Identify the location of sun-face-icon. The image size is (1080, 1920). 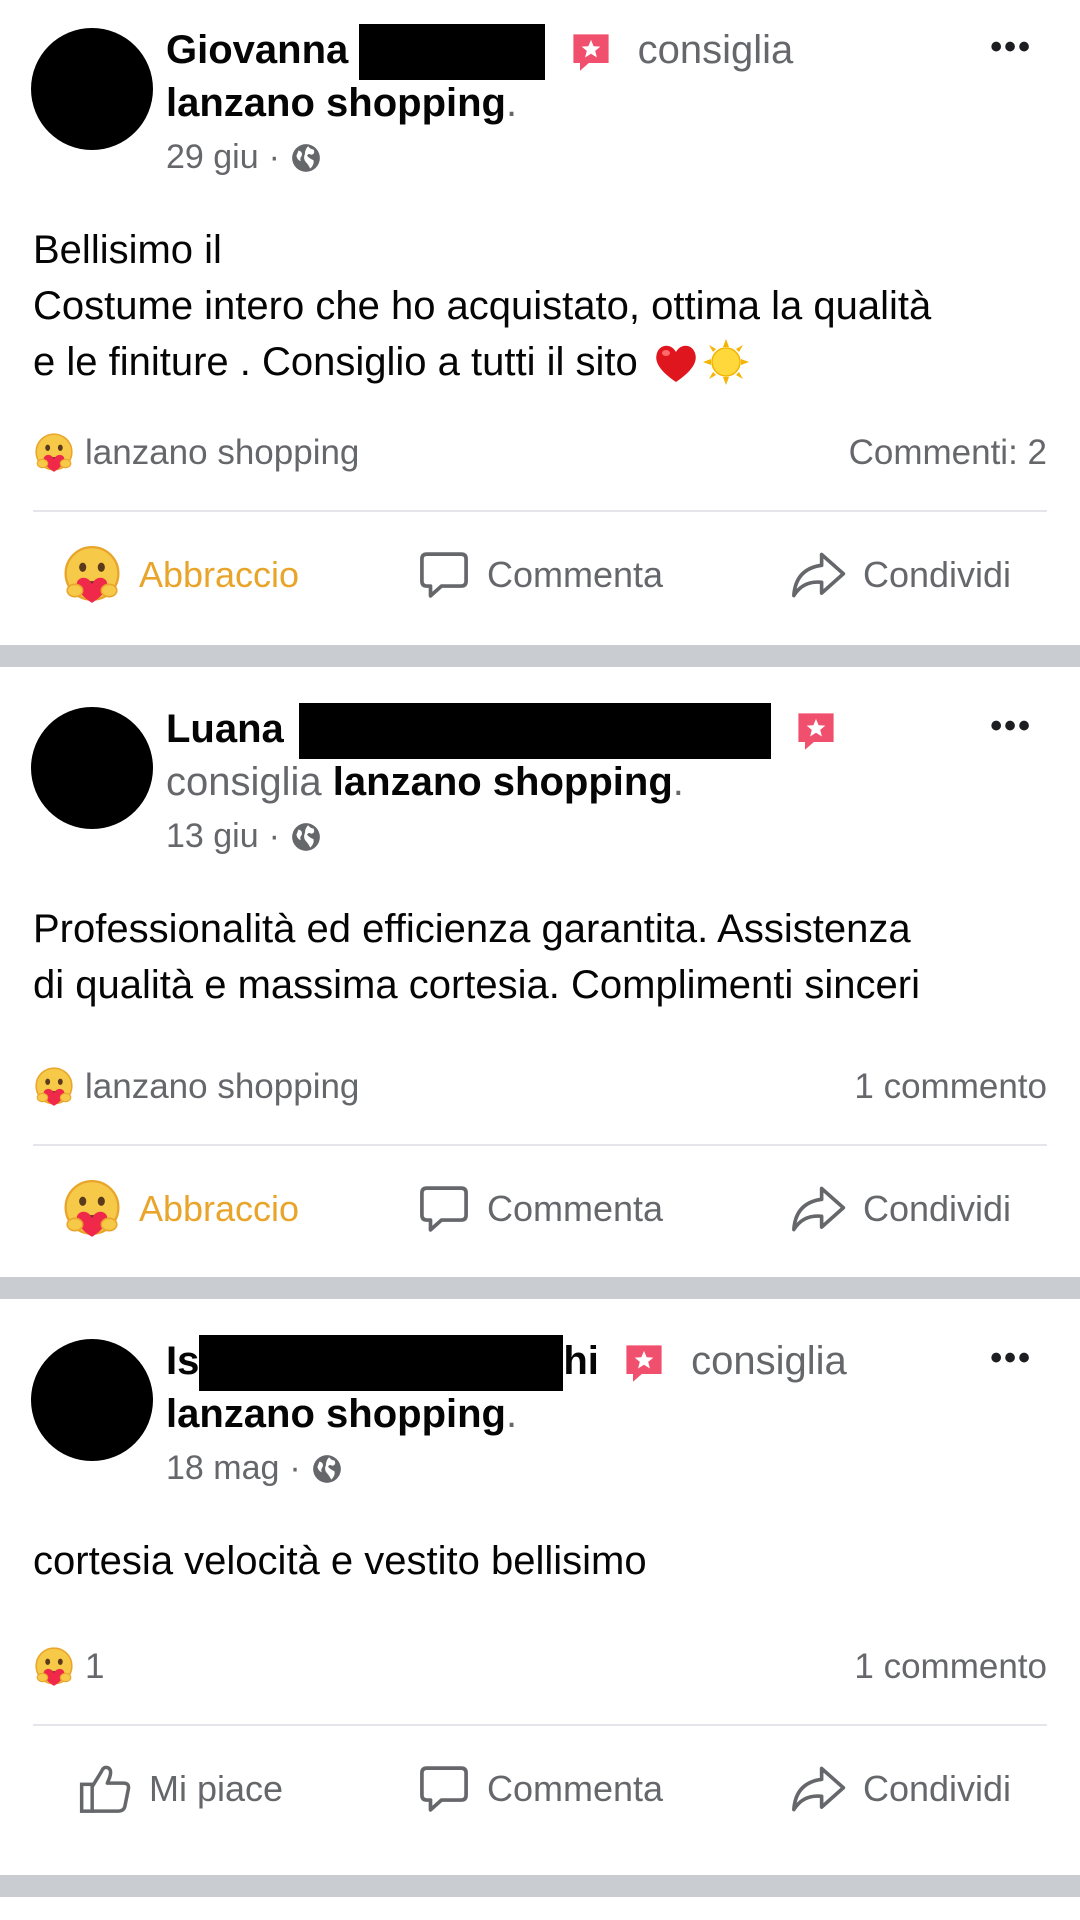
(726, 362).